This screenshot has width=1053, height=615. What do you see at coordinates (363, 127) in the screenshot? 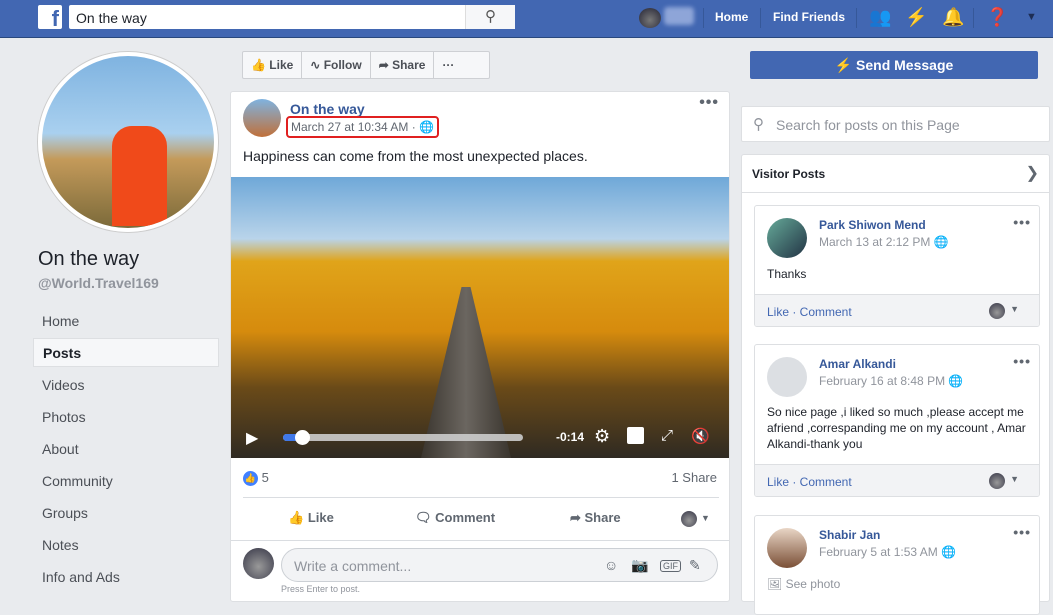
I see `post-timestamp: March 27 at 10:34 AM · 🌐` at bounding box center [363, 127].